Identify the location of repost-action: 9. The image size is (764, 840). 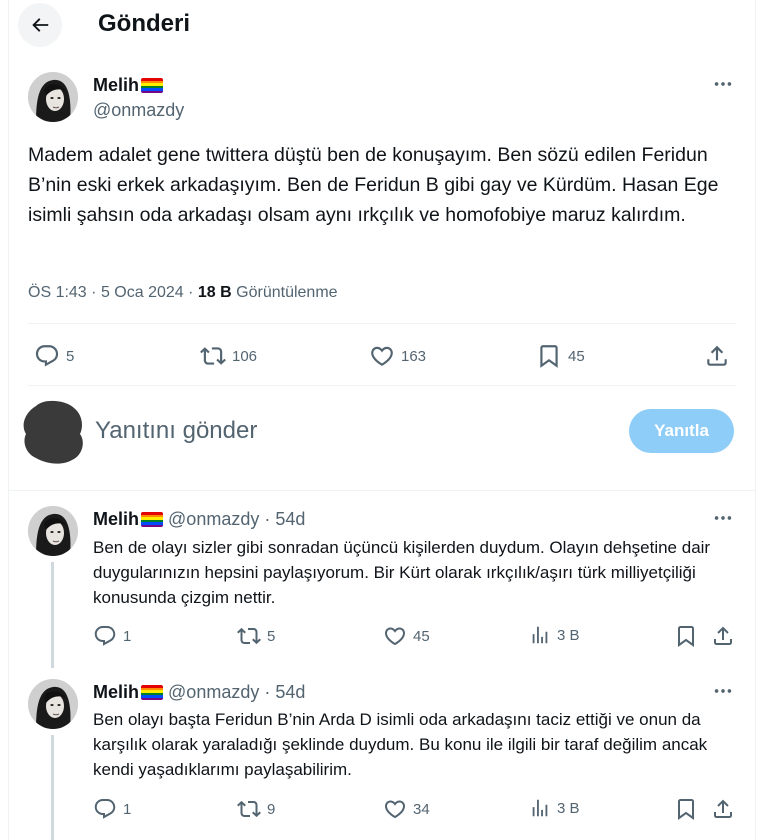
(256, 809).